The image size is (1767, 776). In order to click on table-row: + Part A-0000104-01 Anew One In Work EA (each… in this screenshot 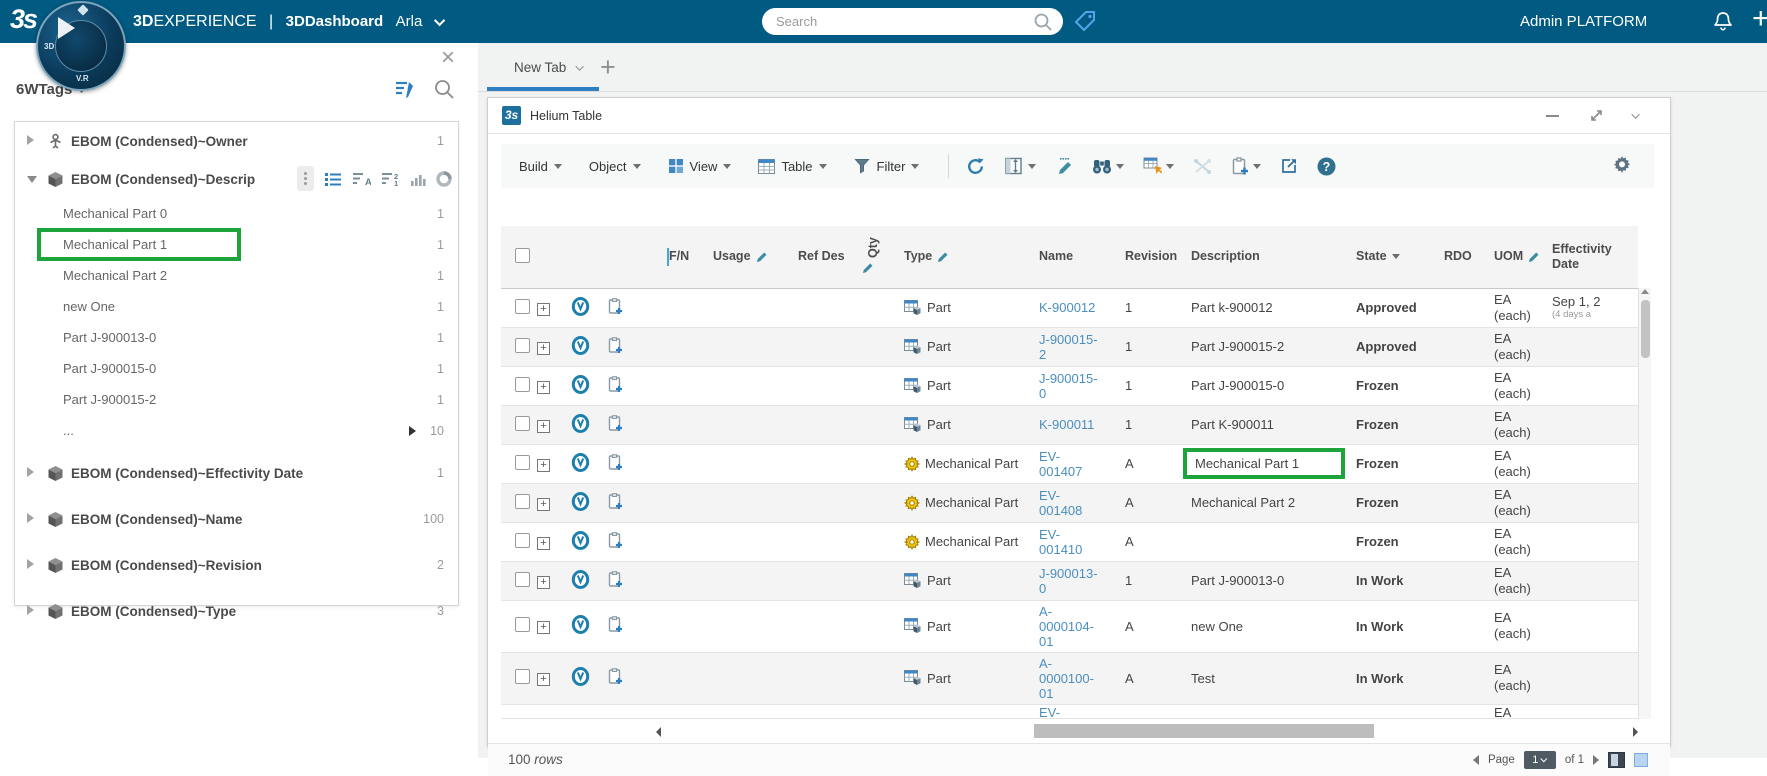, I will do `click(1069, 626)`.